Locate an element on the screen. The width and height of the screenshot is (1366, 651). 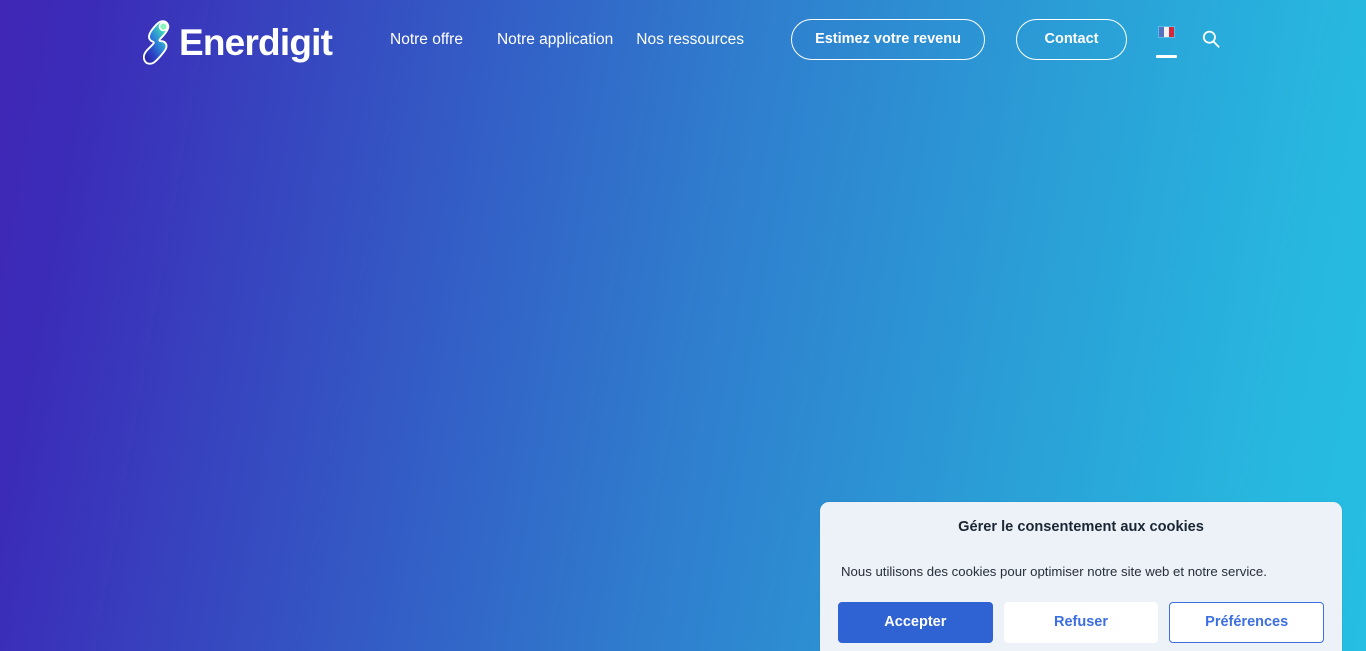
header-cta-group: Estimez votre revenu Contact is located at coordinates (959, 39).